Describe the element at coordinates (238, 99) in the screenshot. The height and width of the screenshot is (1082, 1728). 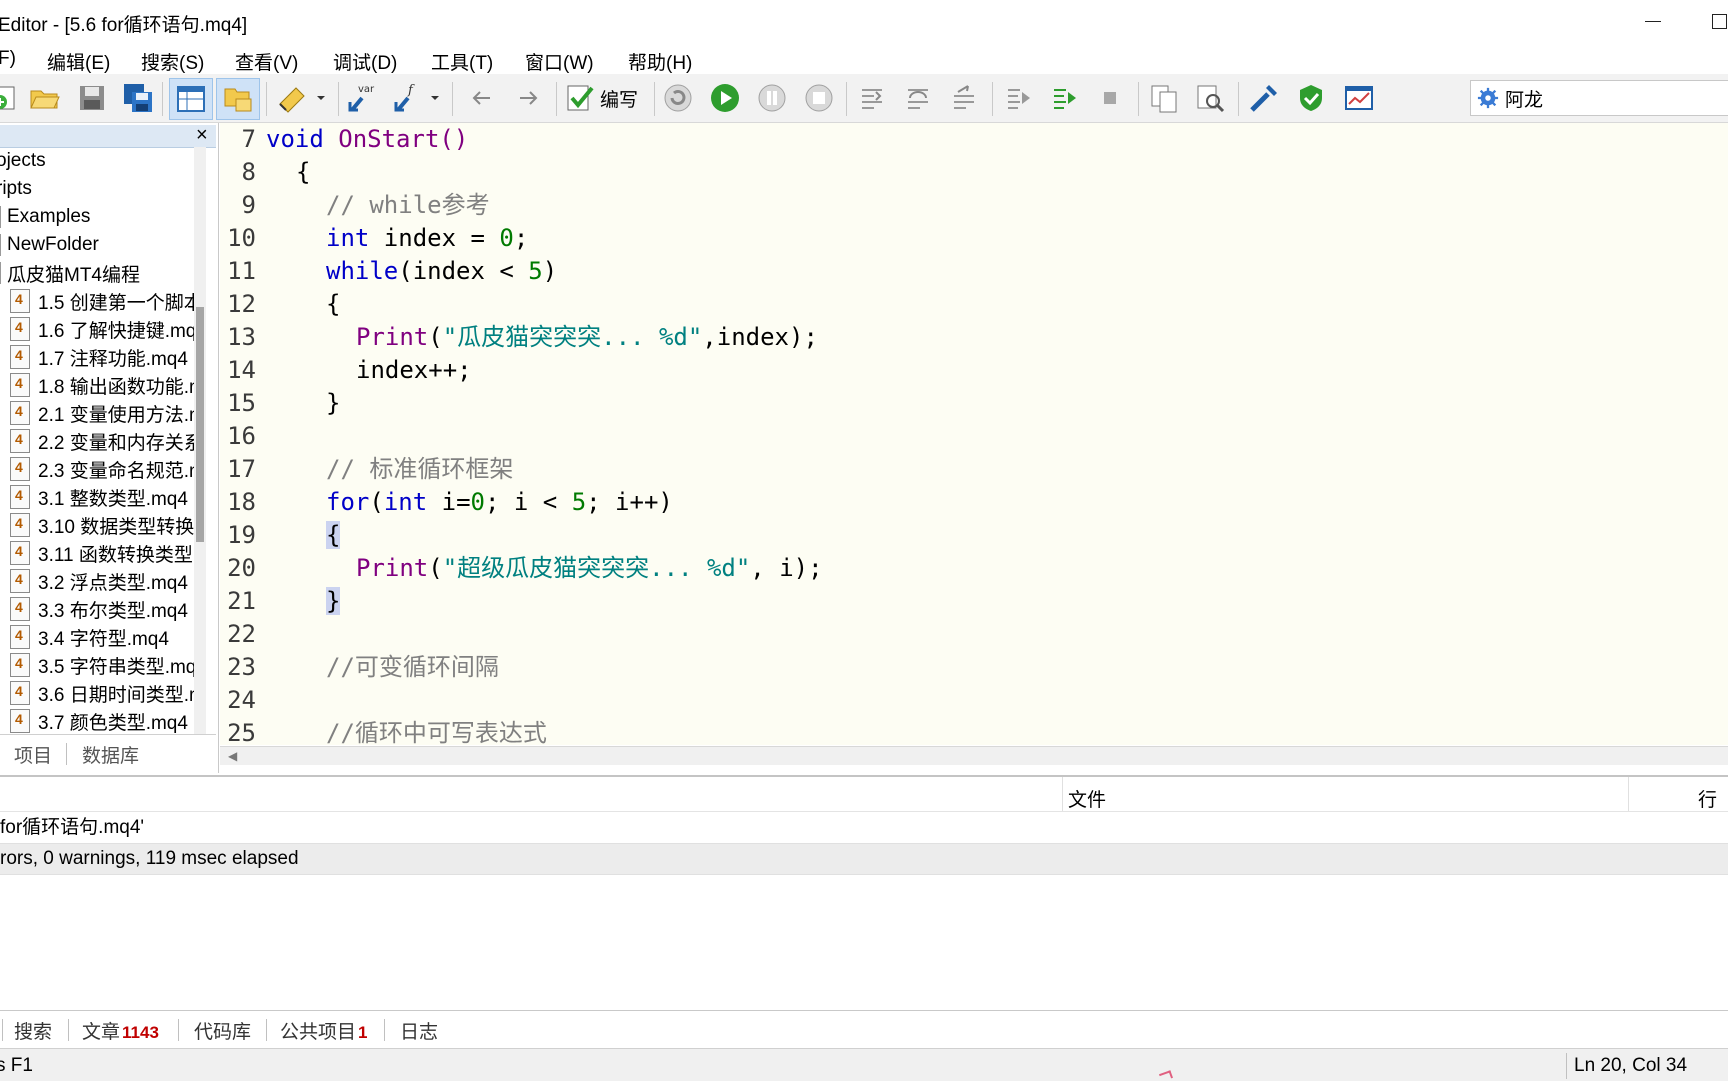
I see `toolbox-toggle-icon` at that location.